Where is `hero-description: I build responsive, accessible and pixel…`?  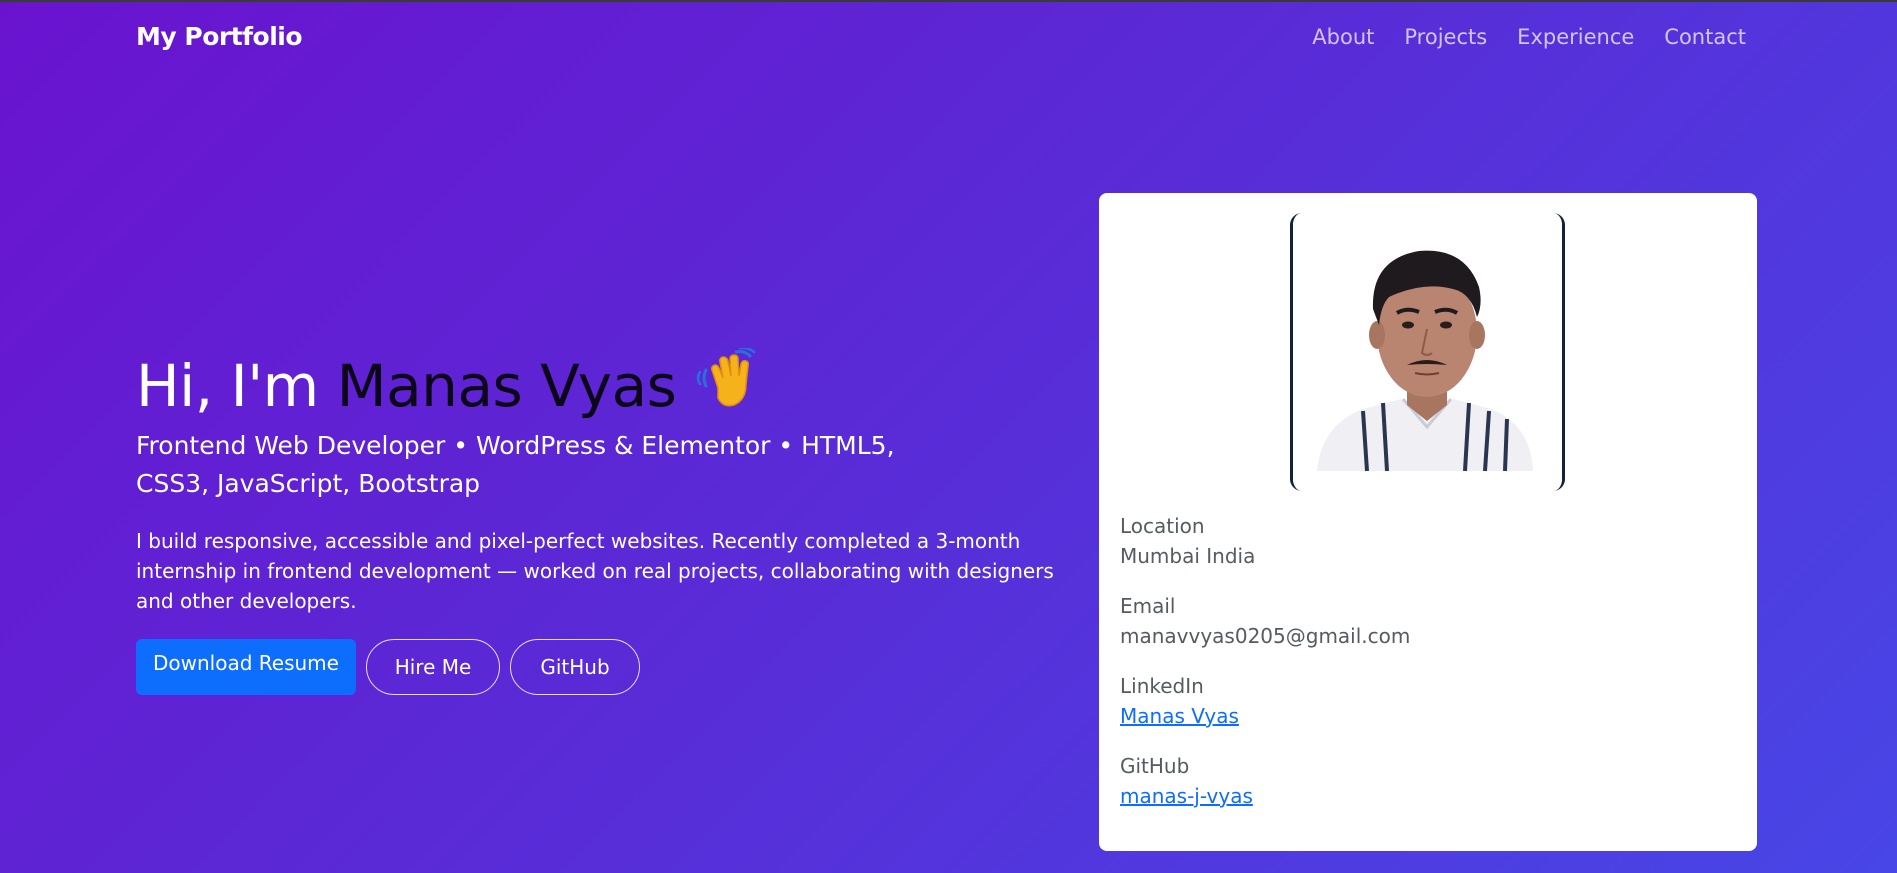 hero-description: I build responsive, accessible and pixel… is located at coordinates (595, 571).